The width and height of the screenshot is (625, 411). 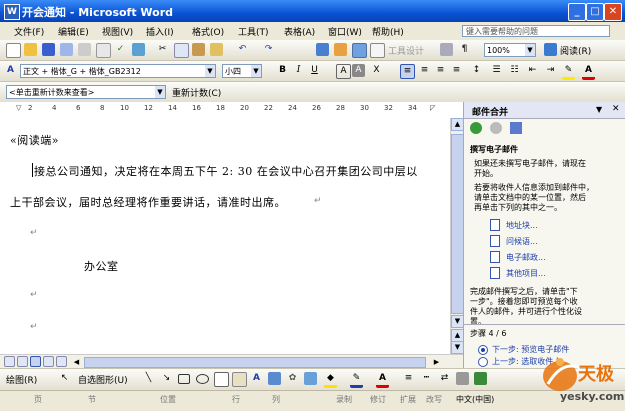 I want to click on paste-icon, so click(x=198, y=49).